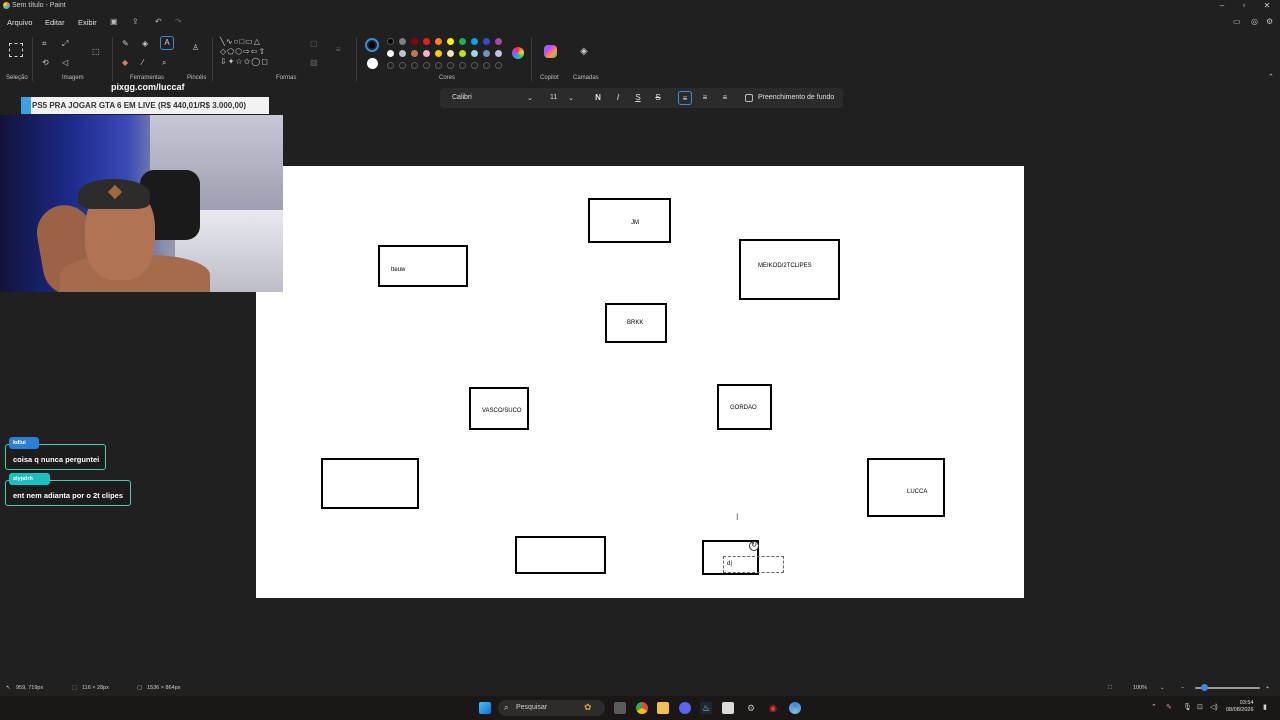  Describe the element at coordinates (1267, 6) in the screenshot. I see `close-icon: ✕` at that location.